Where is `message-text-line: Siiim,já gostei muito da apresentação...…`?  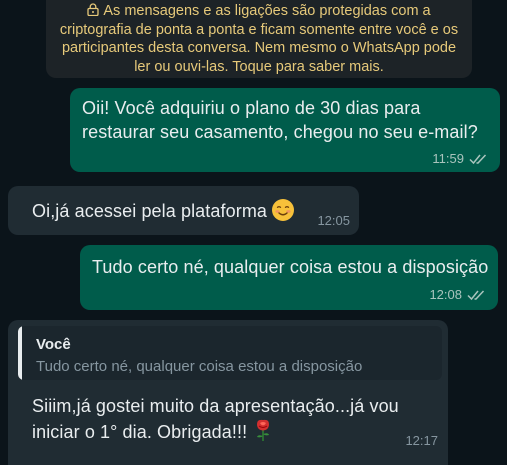
message-text-line: Siiim,já gostei muito da apresentação...… is located at coordinates (232, 419).